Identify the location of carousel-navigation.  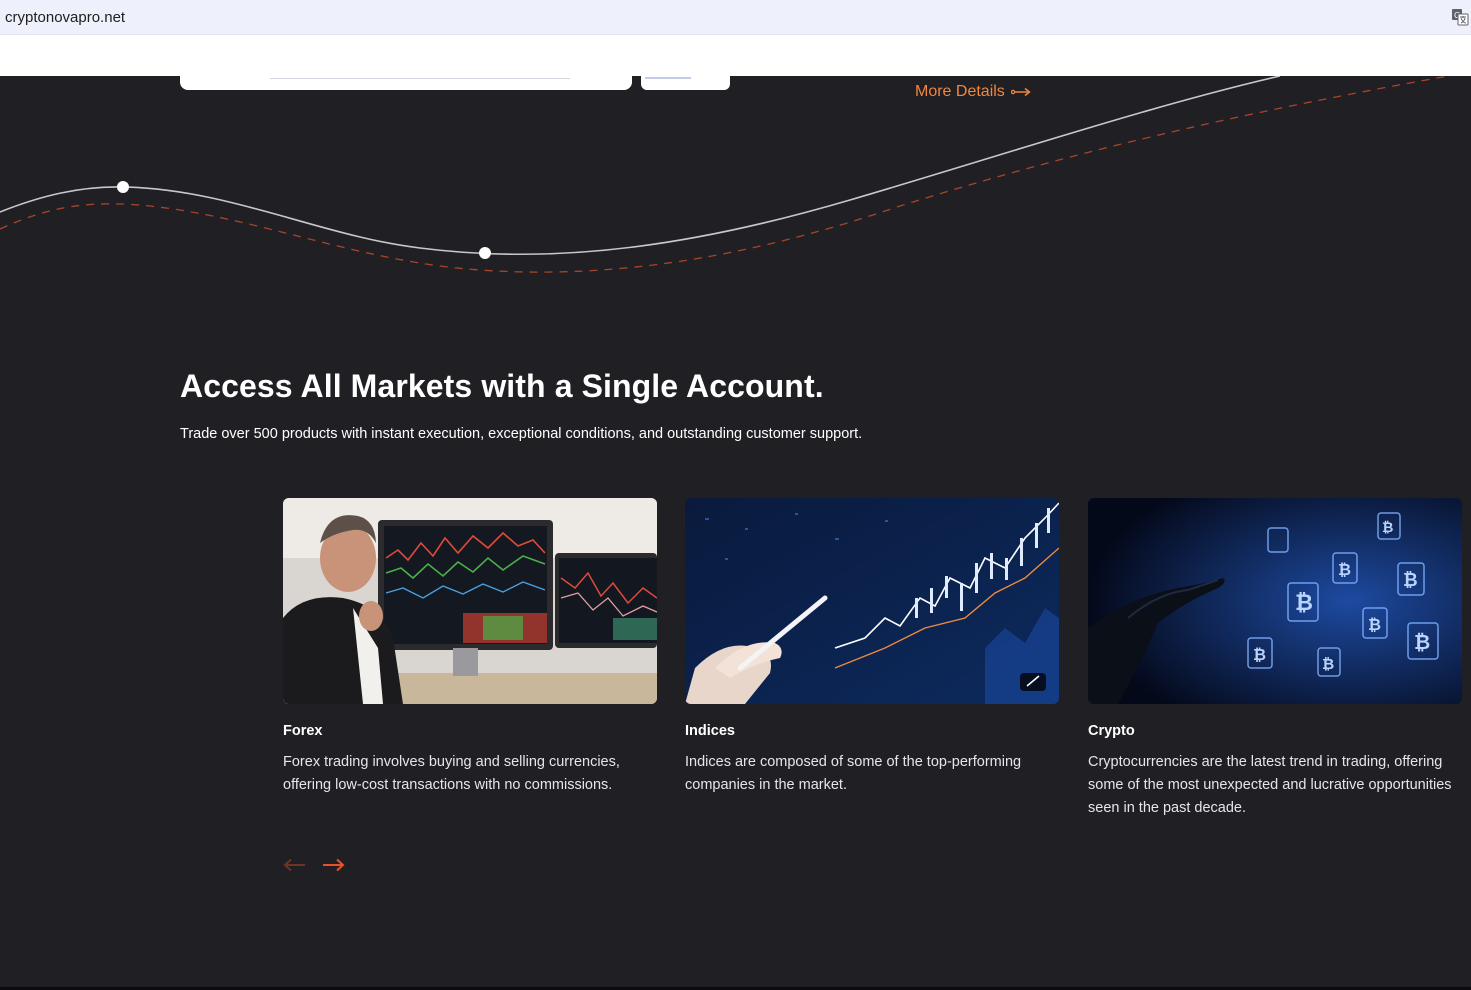
(314, 865).